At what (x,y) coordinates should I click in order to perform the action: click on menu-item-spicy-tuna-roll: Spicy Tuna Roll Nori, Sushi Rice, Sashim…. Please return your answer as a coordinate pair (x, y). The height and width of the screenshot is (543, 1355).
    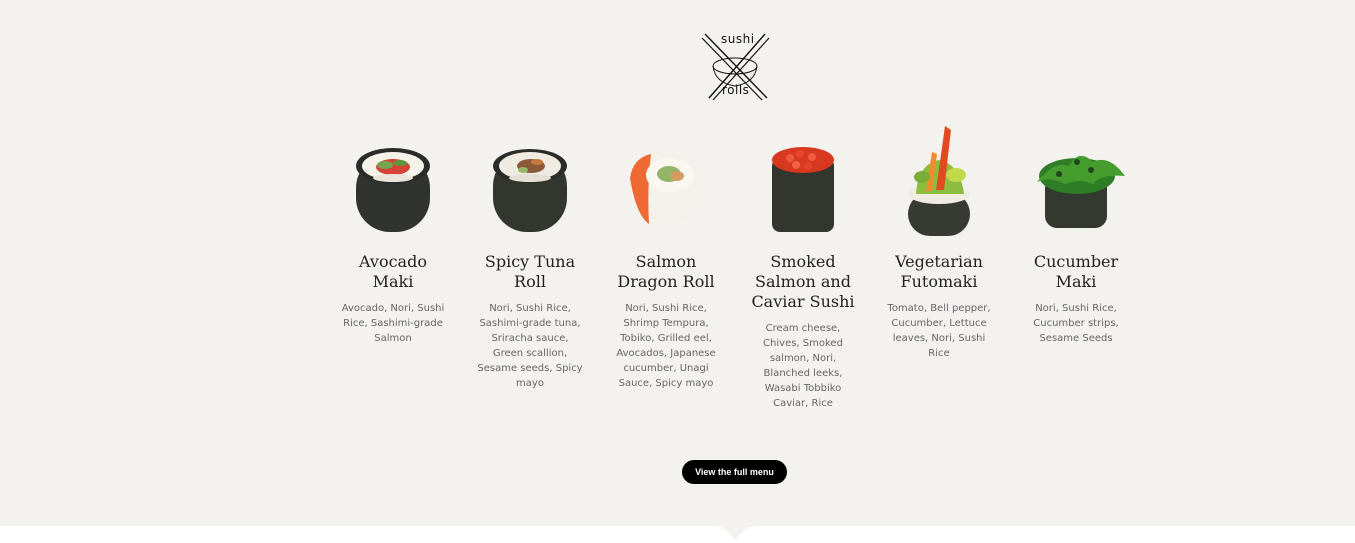
    Looking at the image, I should click on (530, 254).